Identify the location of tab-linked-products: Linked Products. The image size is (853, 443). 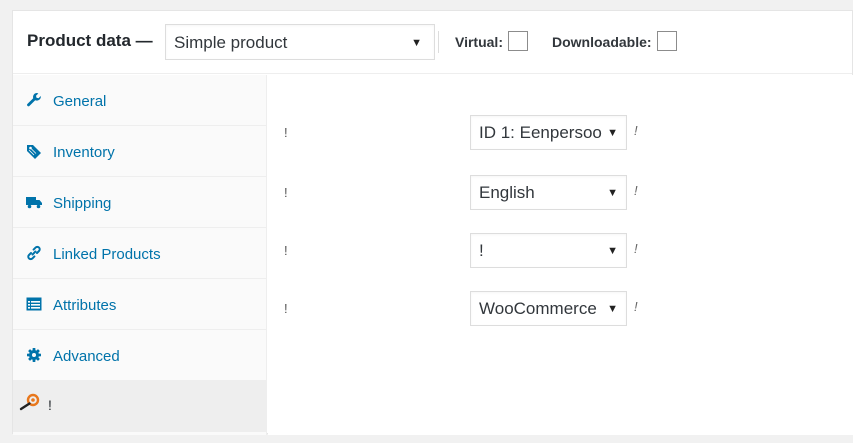
(140, 253).